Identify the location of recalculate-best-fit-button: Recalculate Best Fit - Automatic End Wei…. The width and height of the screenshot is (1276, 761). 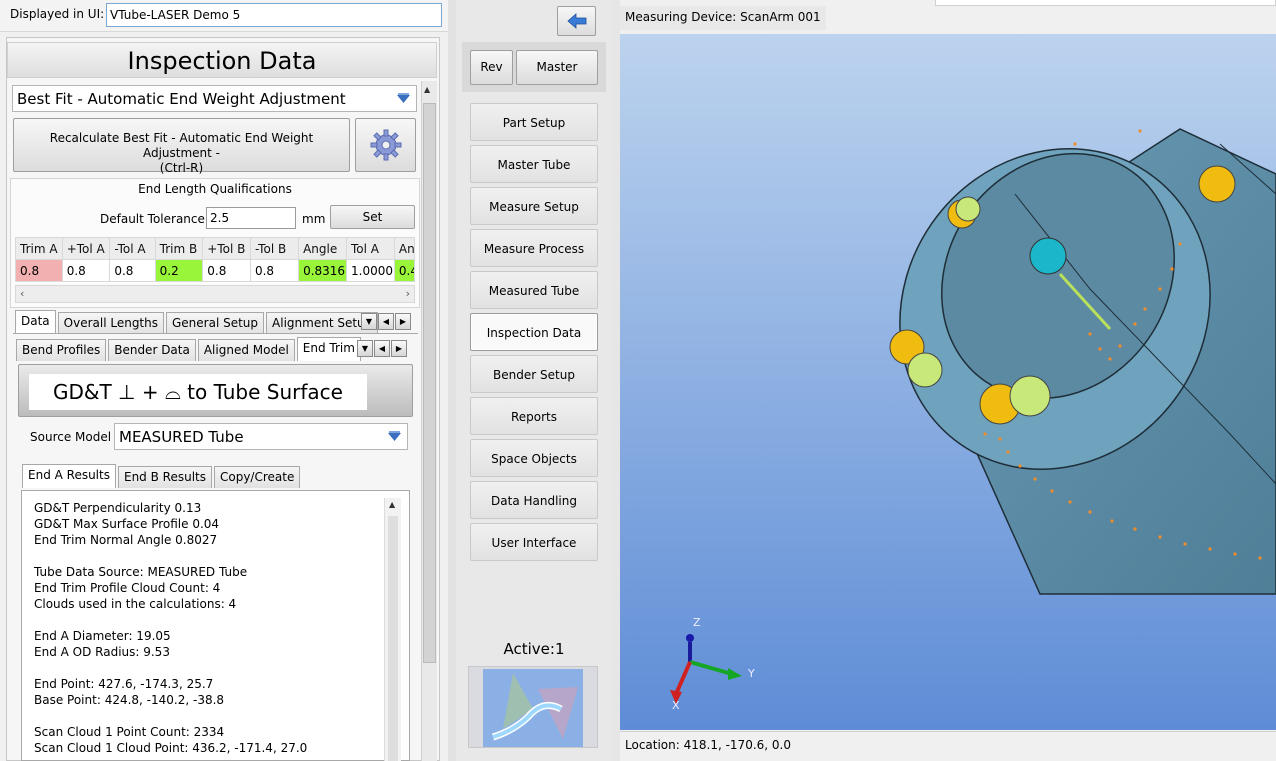
(181, 146).